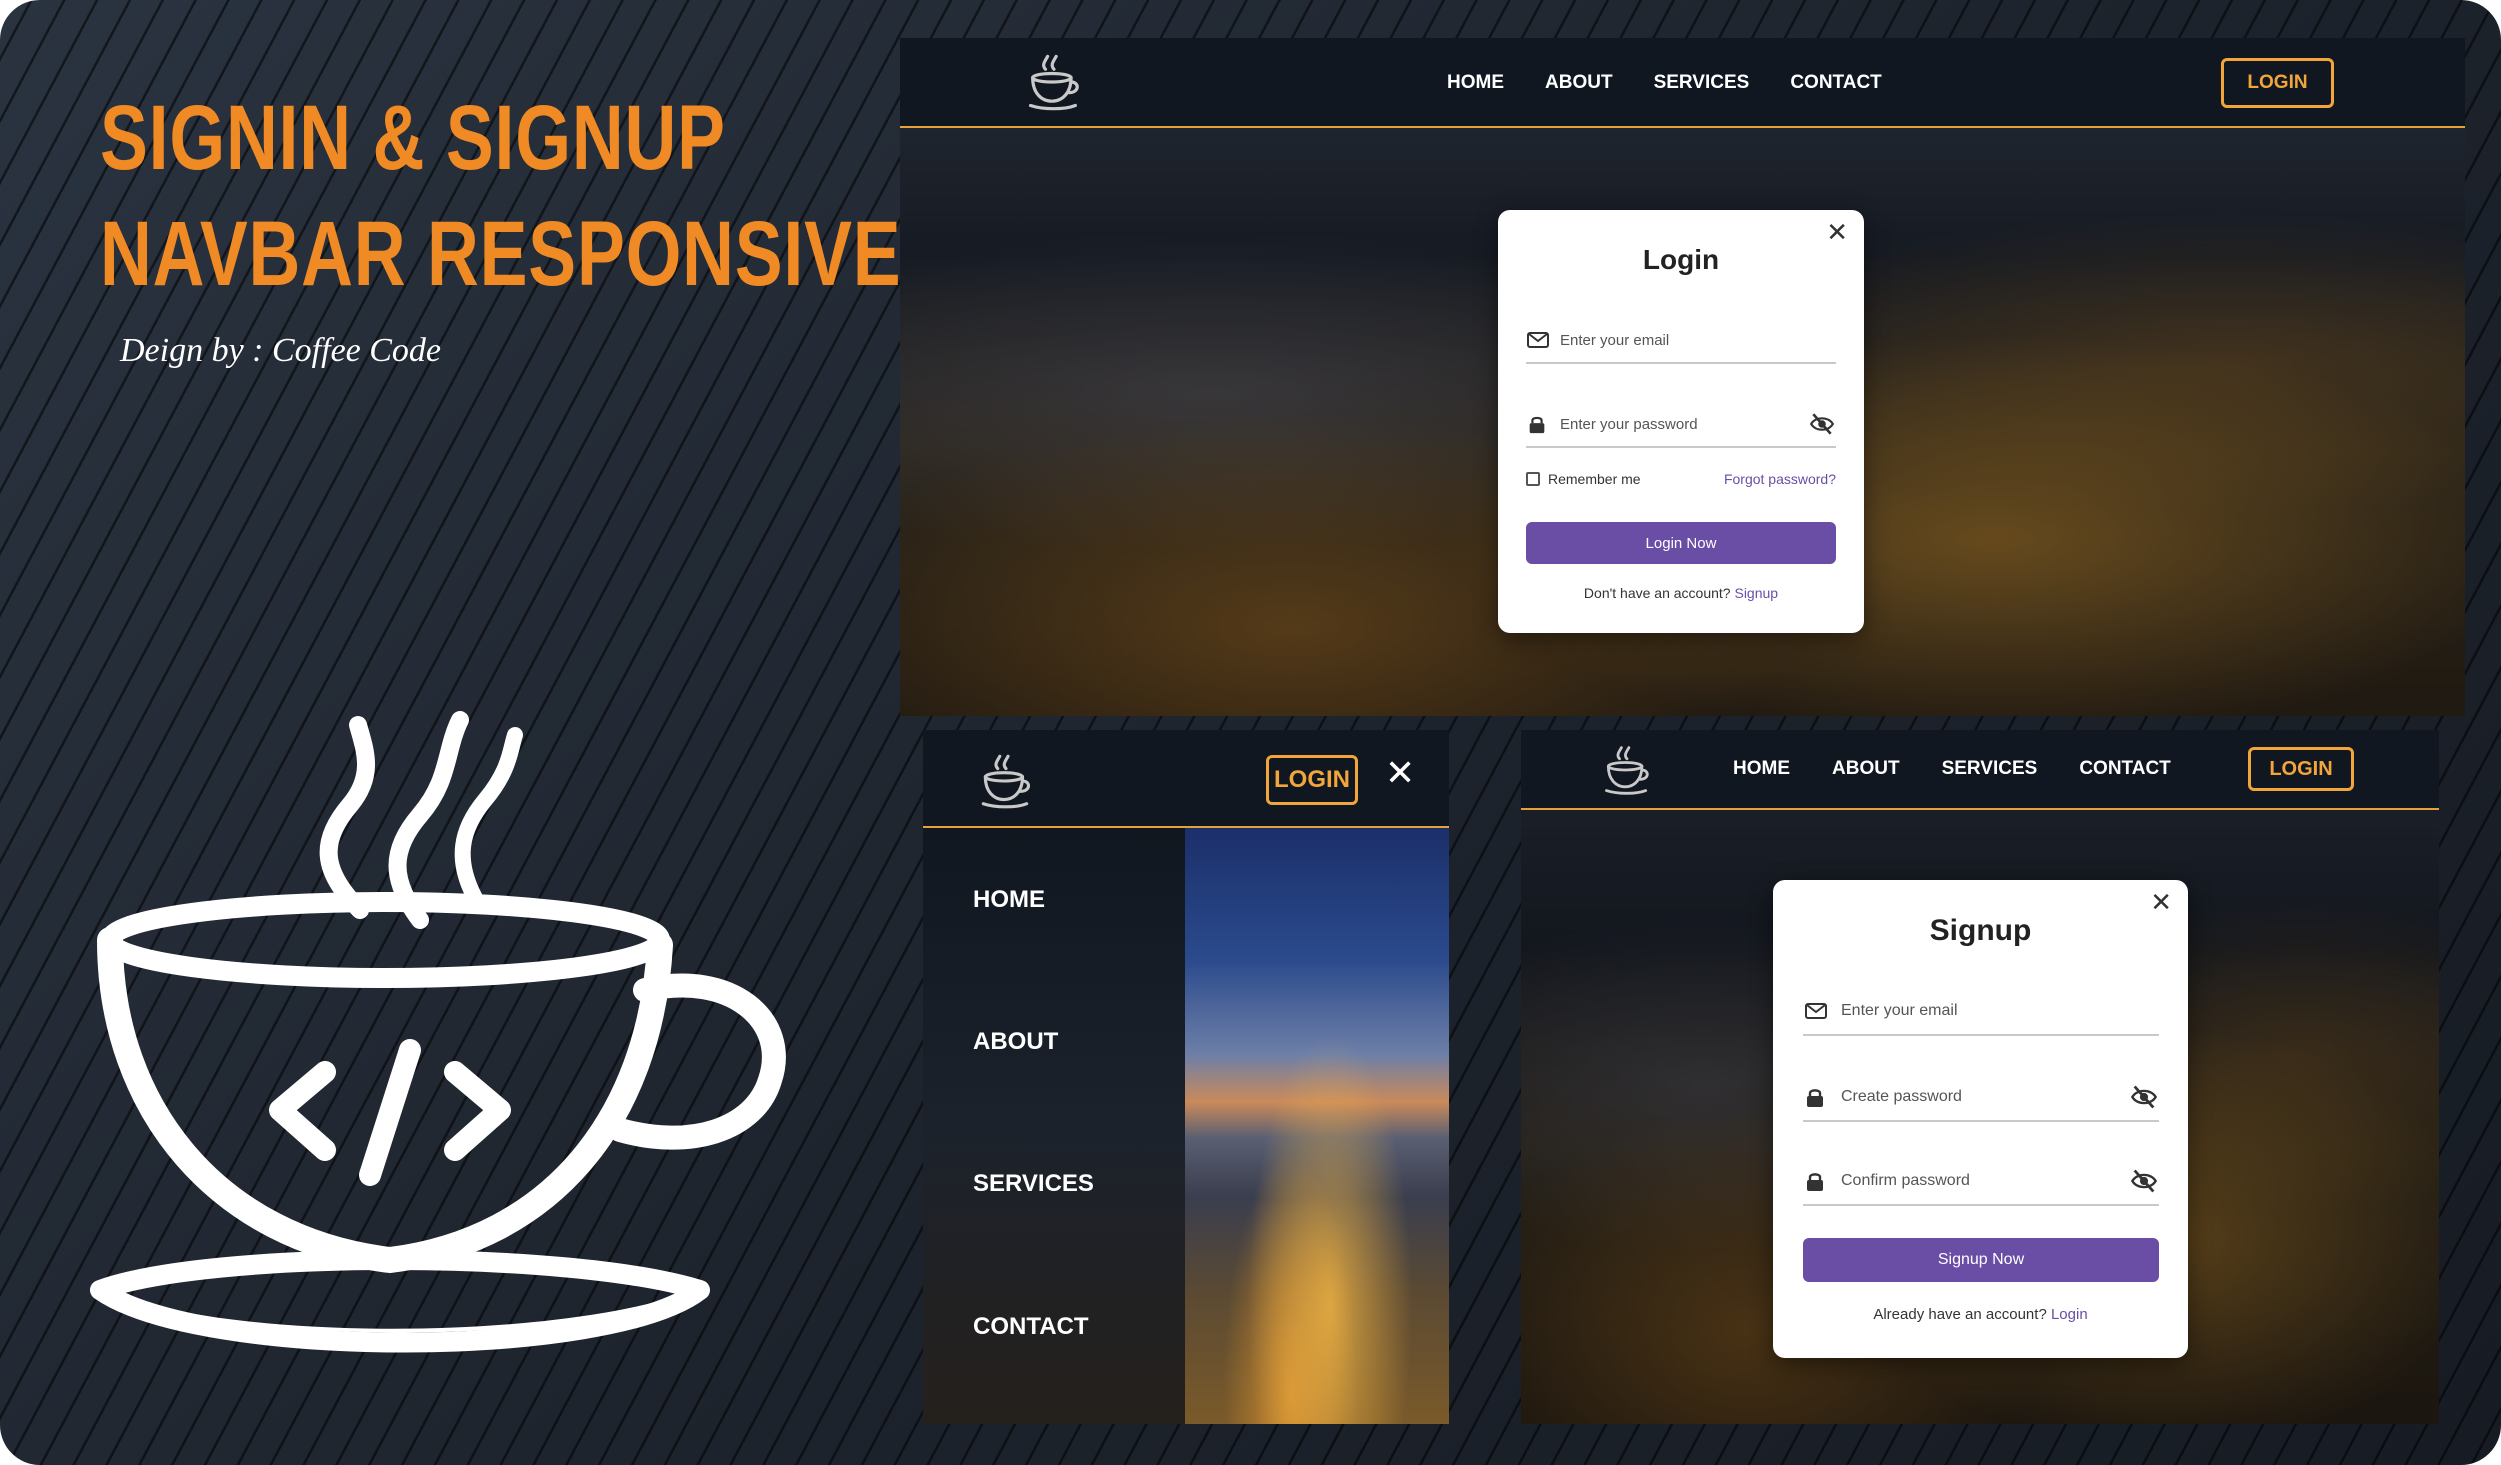  I want to click on promo-byline: Deign by : Coffee Code, so click(281, 350).